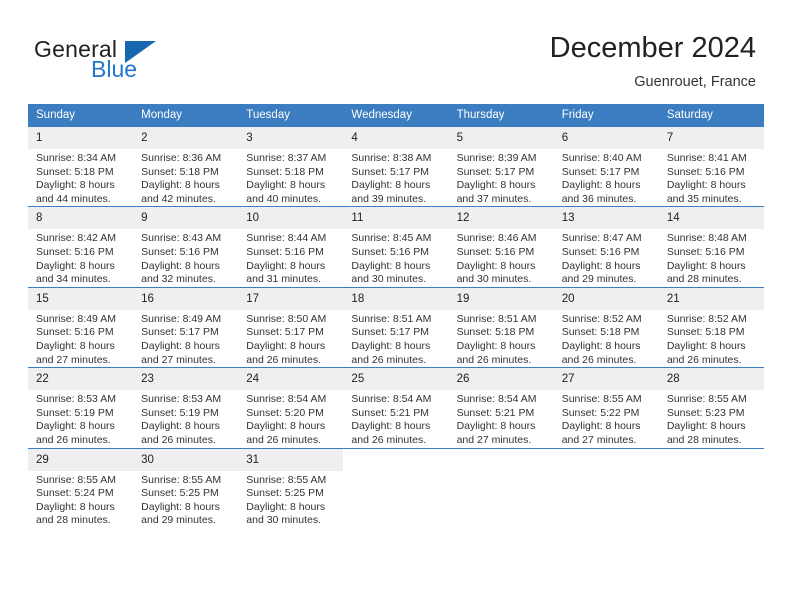 The width and height of the screenshot is (792, 612). Describe the element at coordinates (711, 298) in the screenshot. I see `day-number: 21` at that location.